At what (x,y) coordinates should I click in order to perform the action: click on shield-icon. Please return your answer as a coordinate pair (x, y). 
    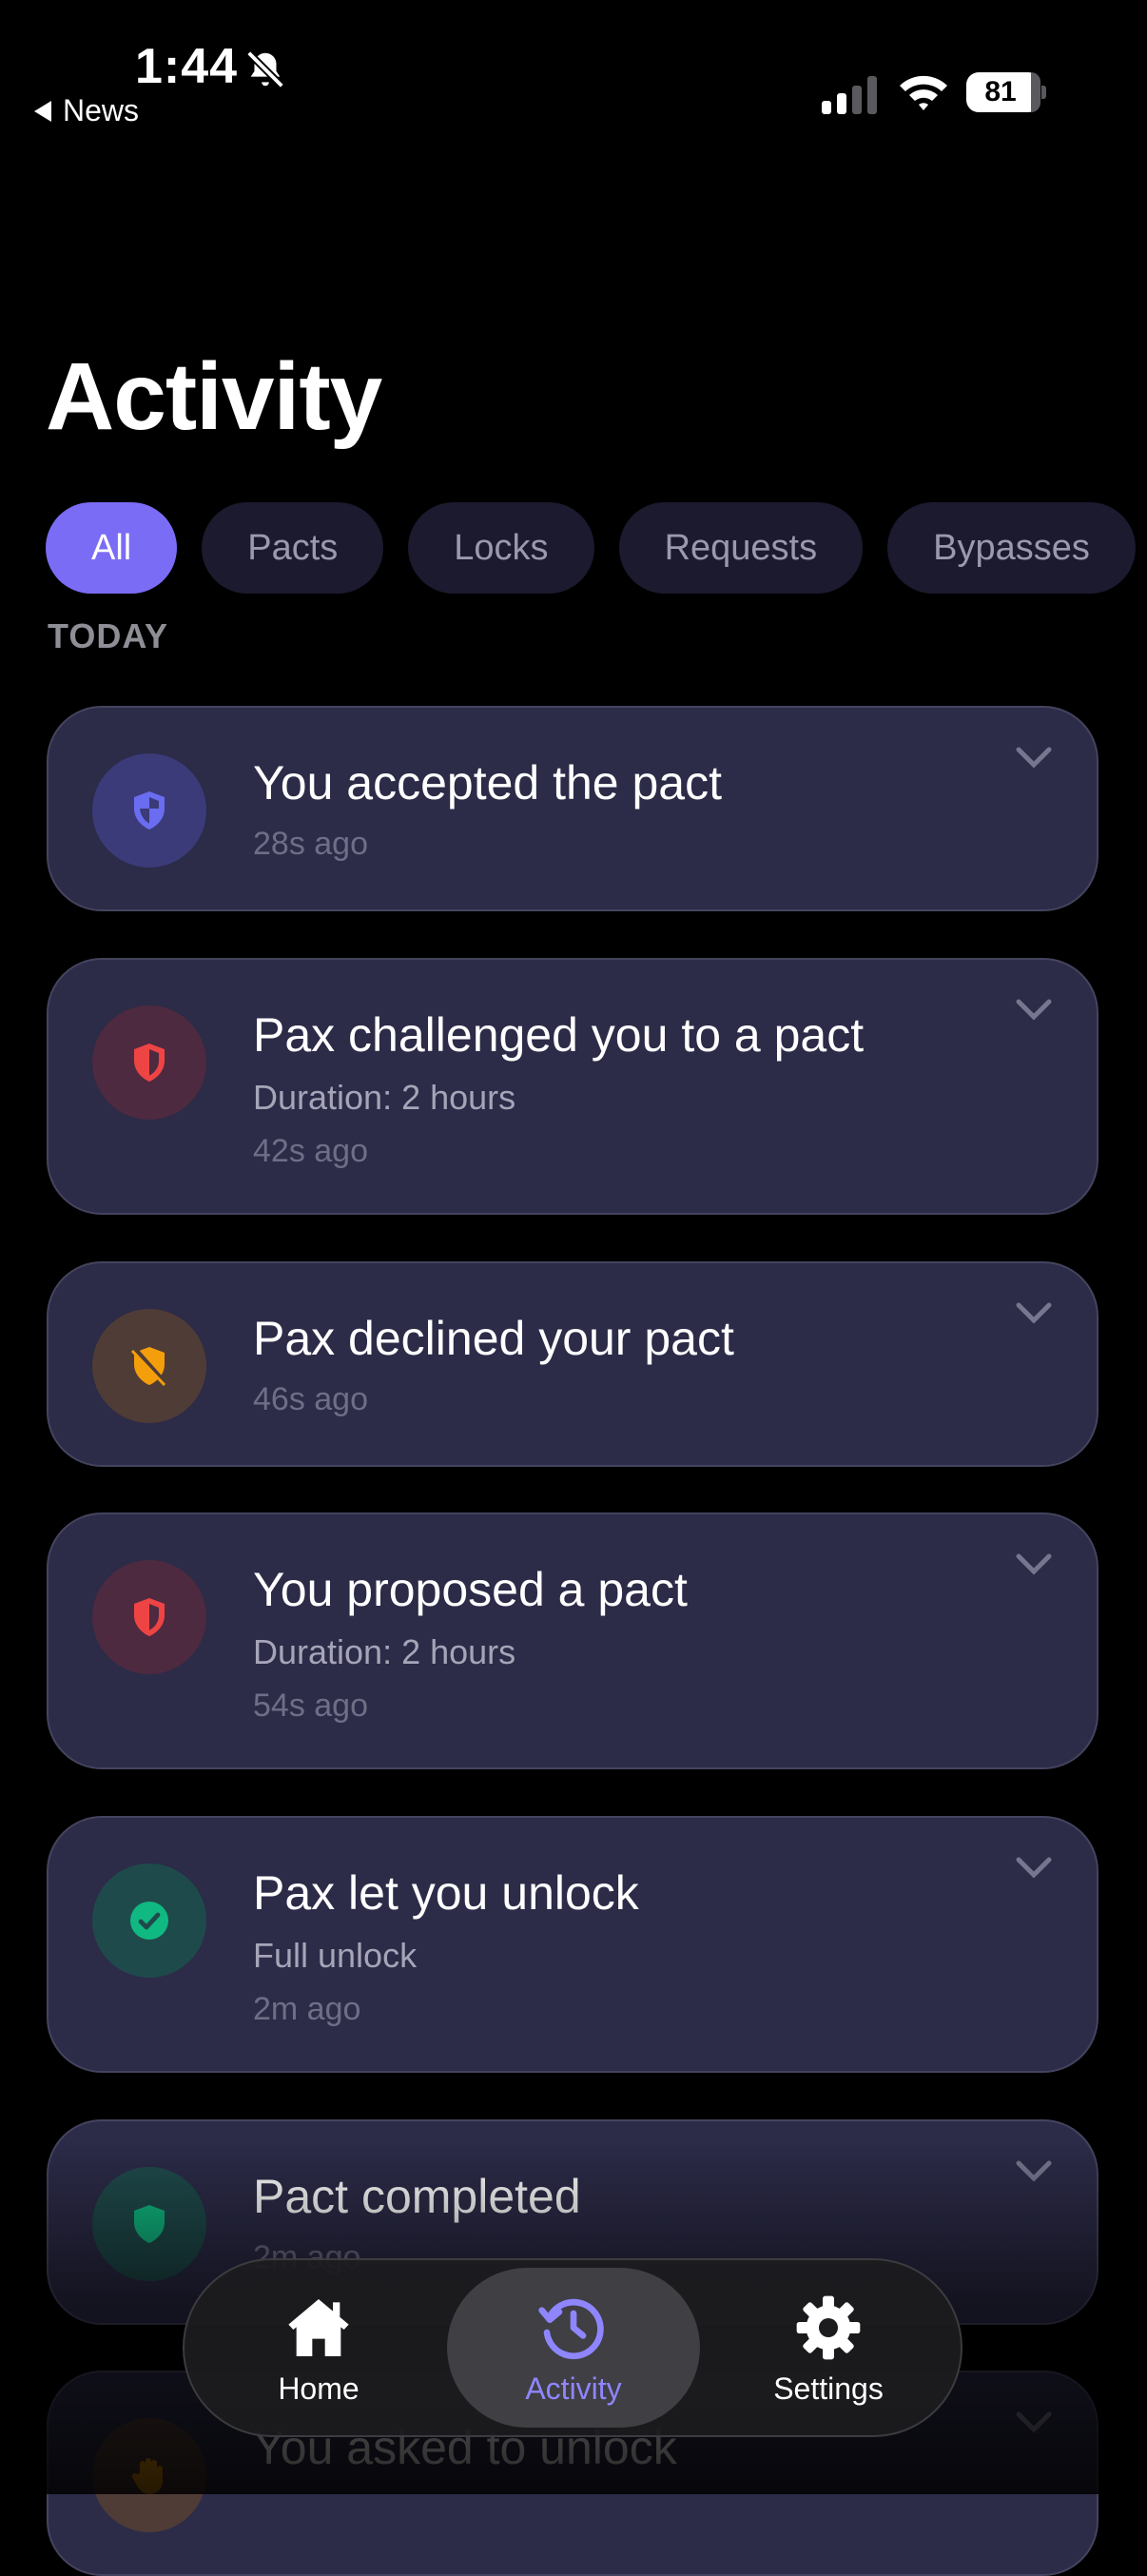
    Looking at the image, I should click on (149, 2224).